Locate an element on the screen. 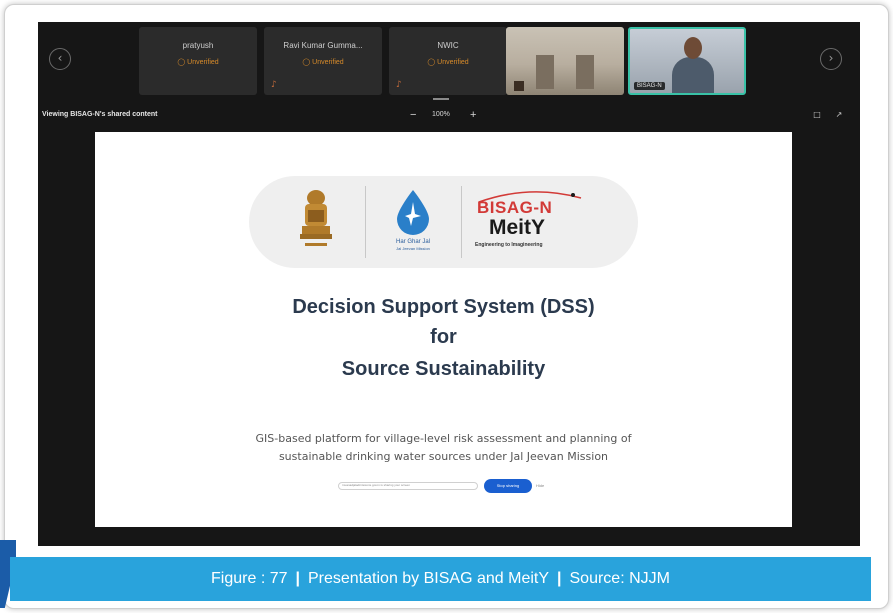 The height and width of the screenshot is (613, 893). participant-tile: Ravi Kumar Gumma... ◯ Unverified ♪ is located at coordinates (323, 61).